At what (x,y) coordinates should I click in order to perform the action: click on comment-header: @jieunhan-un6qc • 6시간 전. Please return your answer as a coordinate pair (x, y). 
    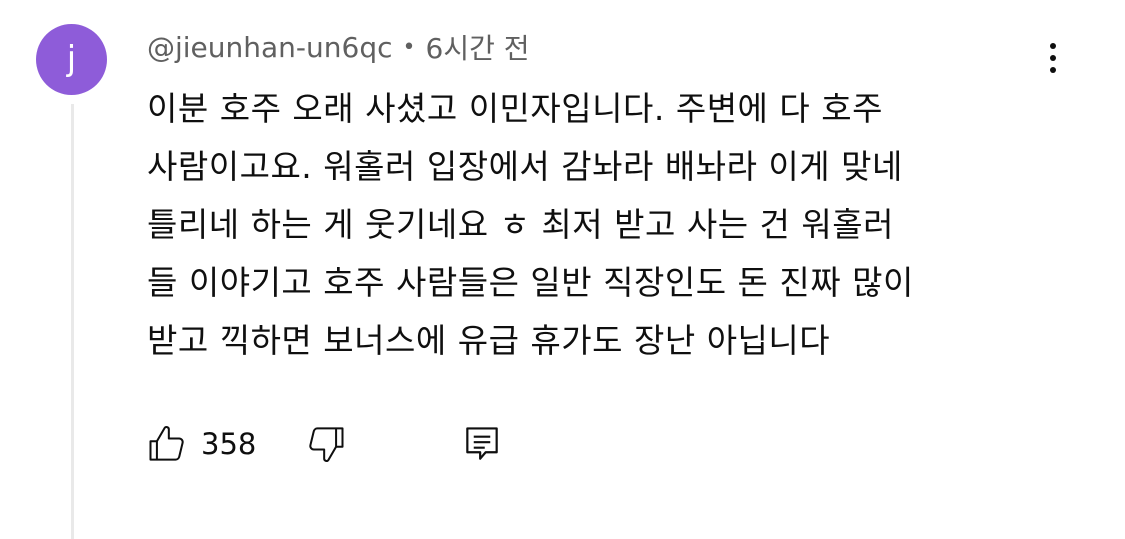
    Looking at the image, I should click on (338, 47).